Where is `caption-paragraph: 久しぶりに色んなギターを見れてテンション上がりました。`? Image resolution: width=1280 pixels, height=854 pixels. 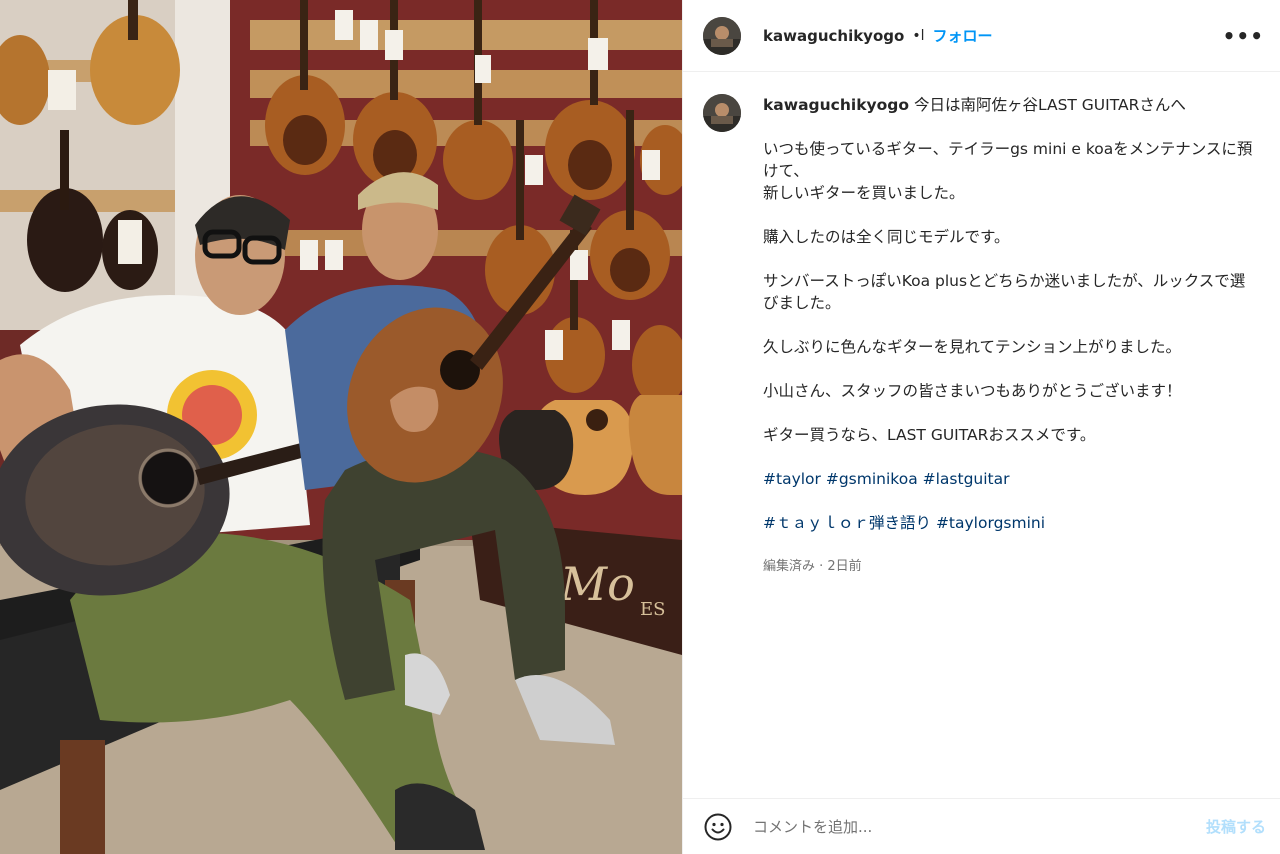 caption-paragraph: 久しぶりに色んなギターを見れてテンション上がりました。 is located at coordinates (972, 347).